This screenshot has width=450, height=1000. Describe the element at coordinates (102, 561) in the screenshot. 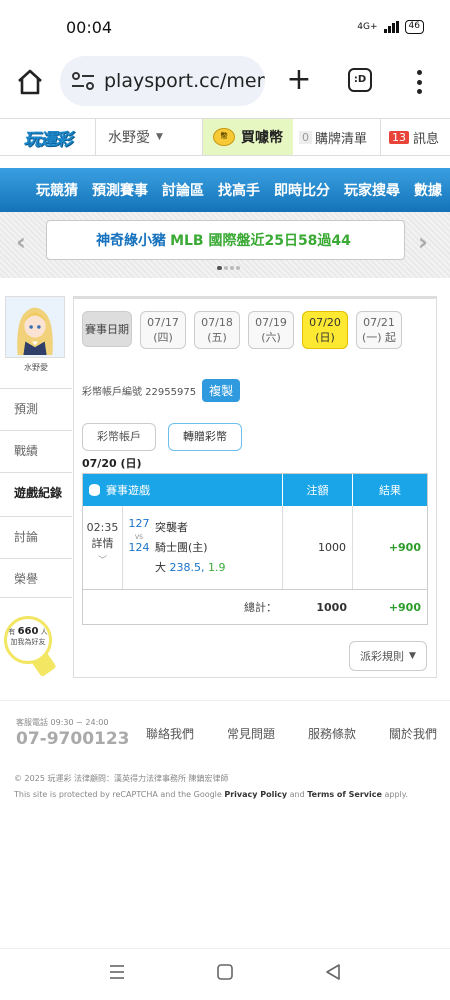

I see `chevron-down-icon: ﹀` at that location.